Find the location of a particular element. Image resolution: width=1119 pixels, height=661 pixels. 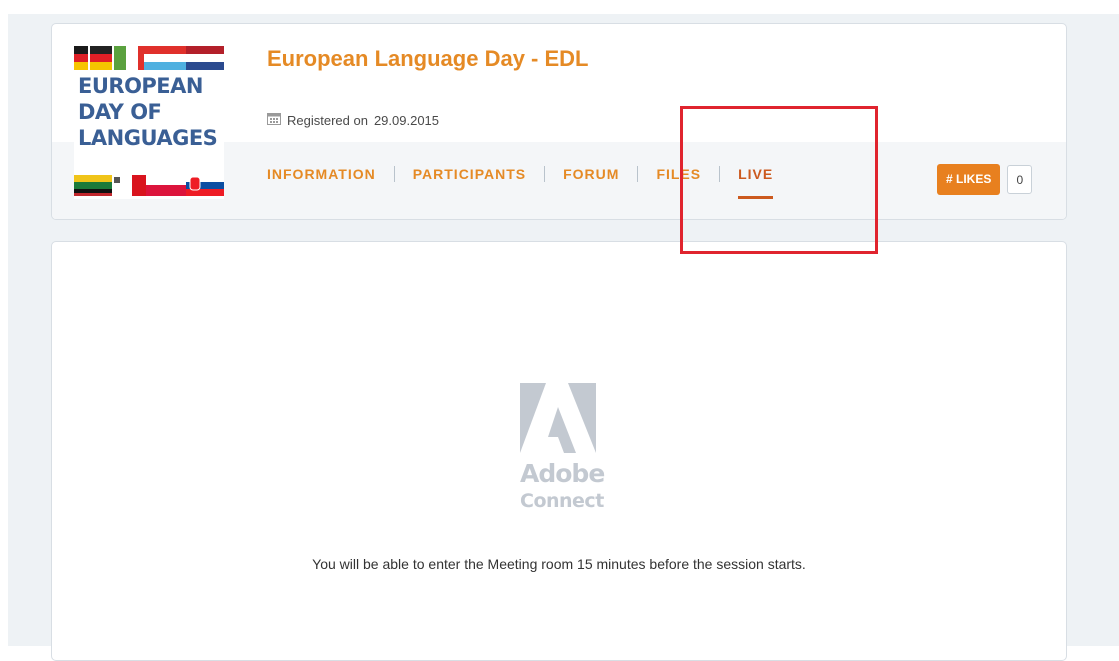

tab-information: INFORMATION is located at coordinates (321, 174).